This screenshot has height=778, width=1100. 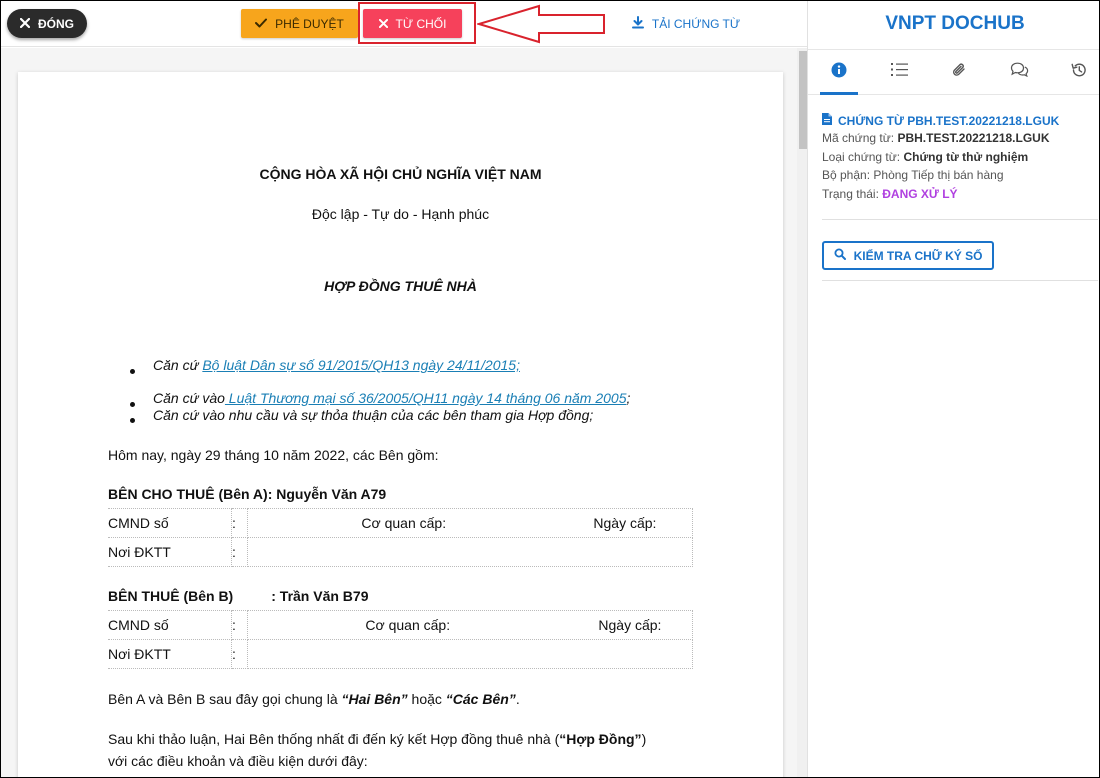 I want to click on type-label: Loại chứng từ:, so click(x=861, y=157).